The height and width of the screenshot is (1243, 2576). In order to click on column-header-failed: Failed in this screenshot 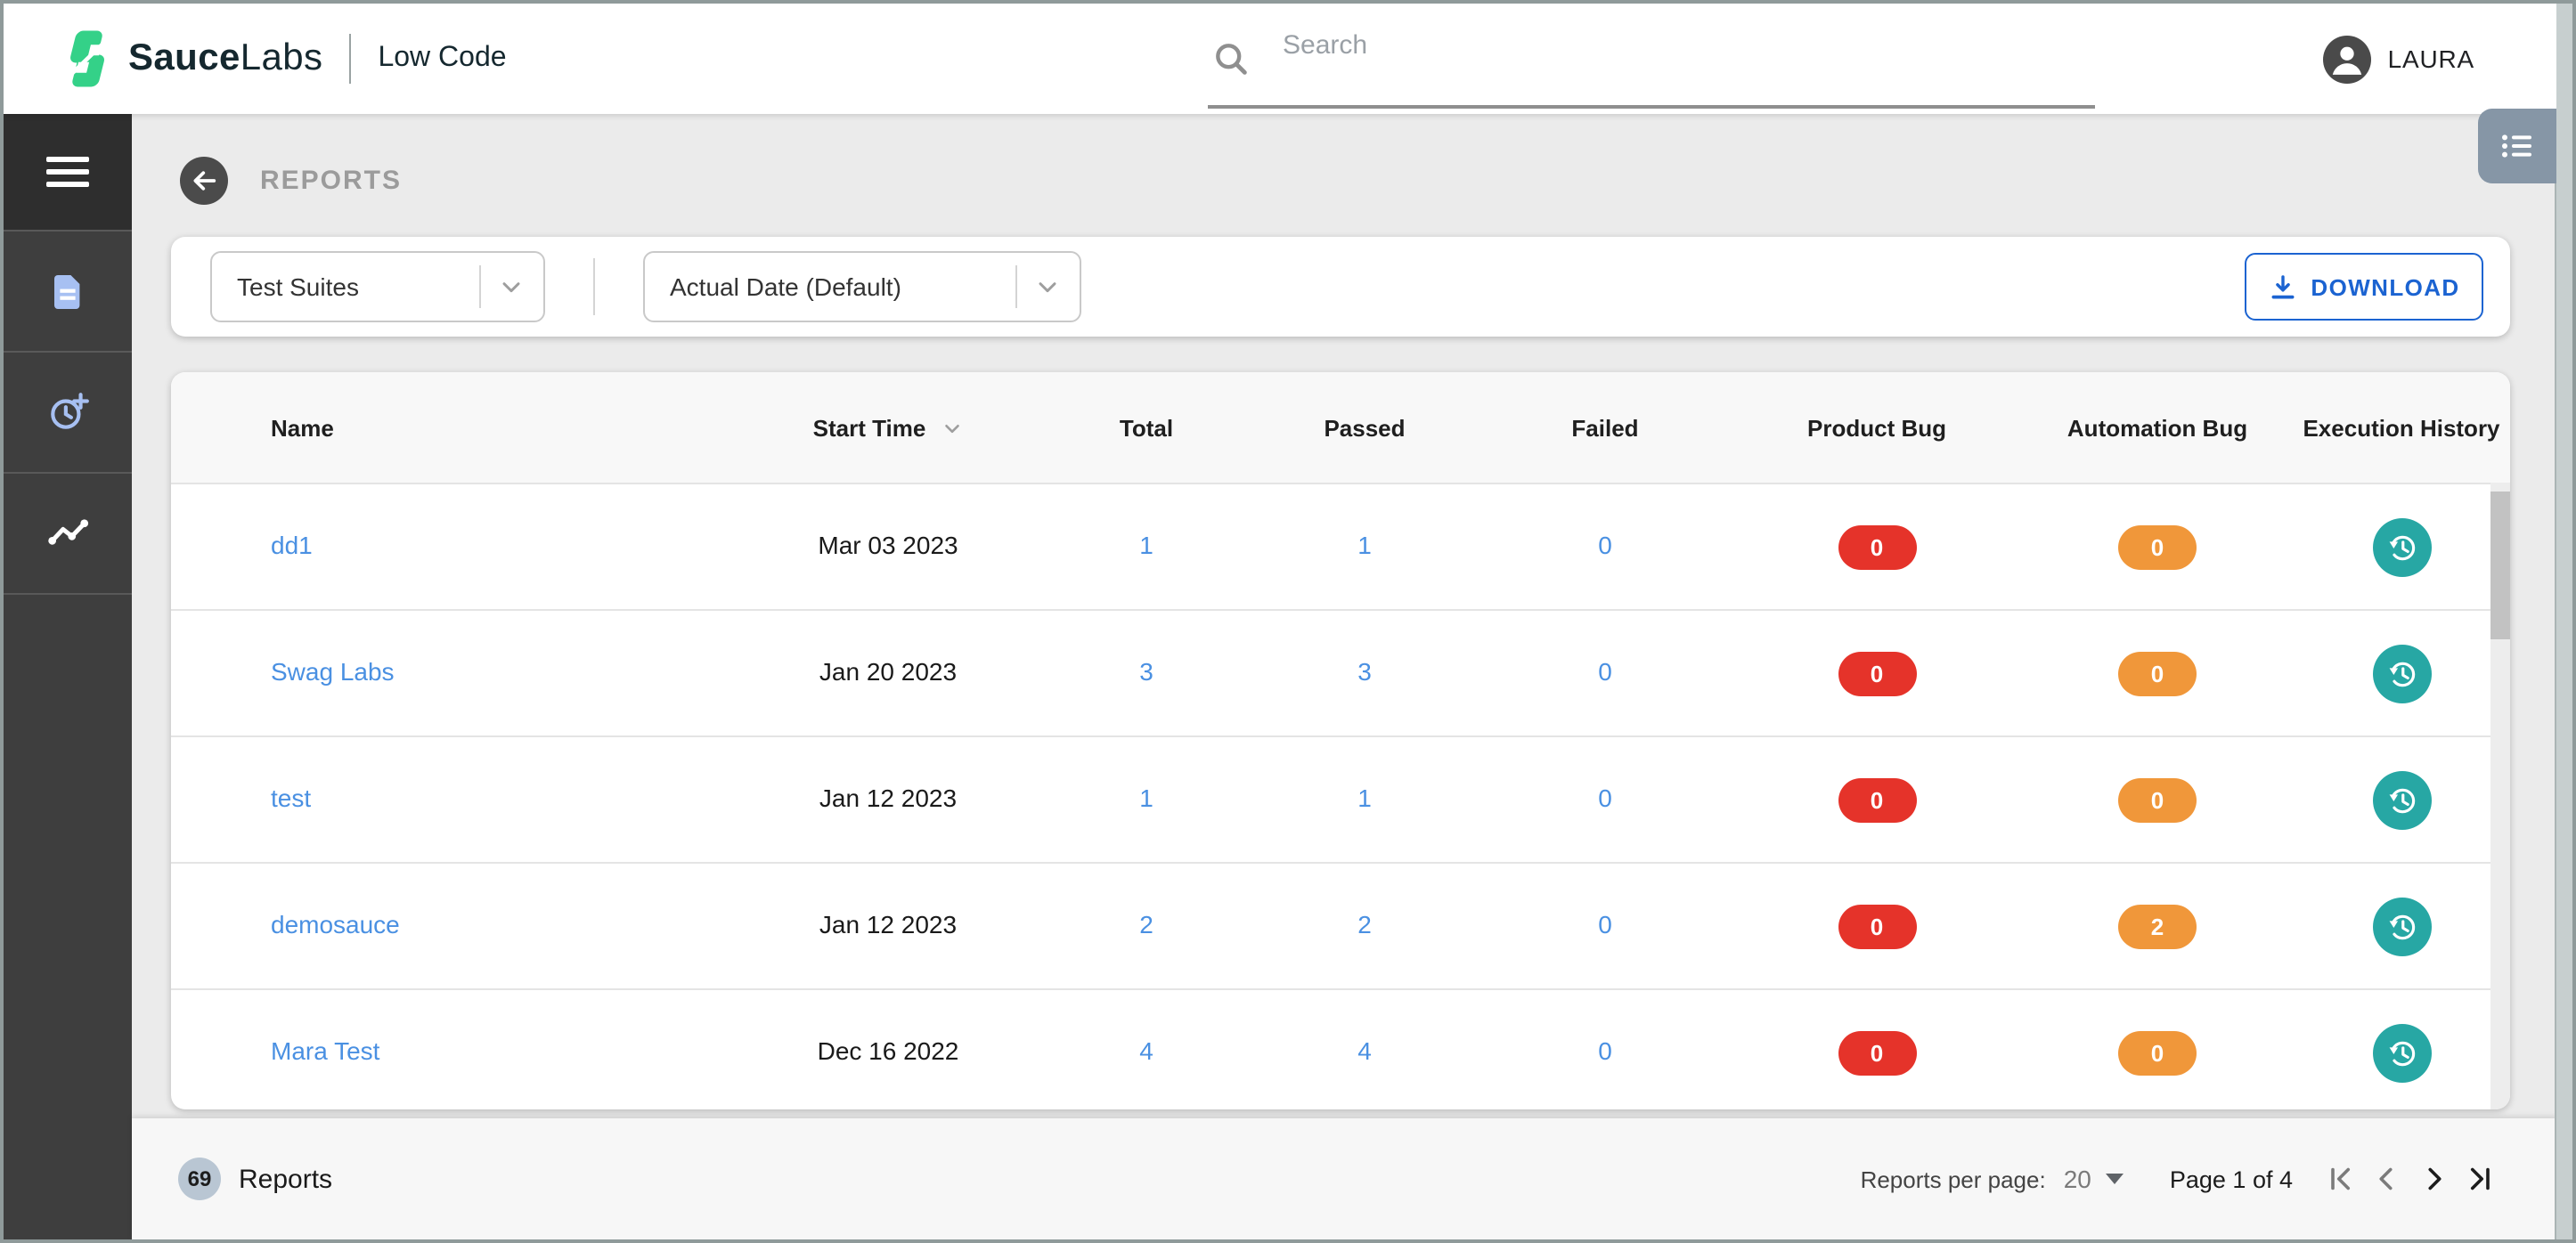, I will do `click(1605, 427)`.